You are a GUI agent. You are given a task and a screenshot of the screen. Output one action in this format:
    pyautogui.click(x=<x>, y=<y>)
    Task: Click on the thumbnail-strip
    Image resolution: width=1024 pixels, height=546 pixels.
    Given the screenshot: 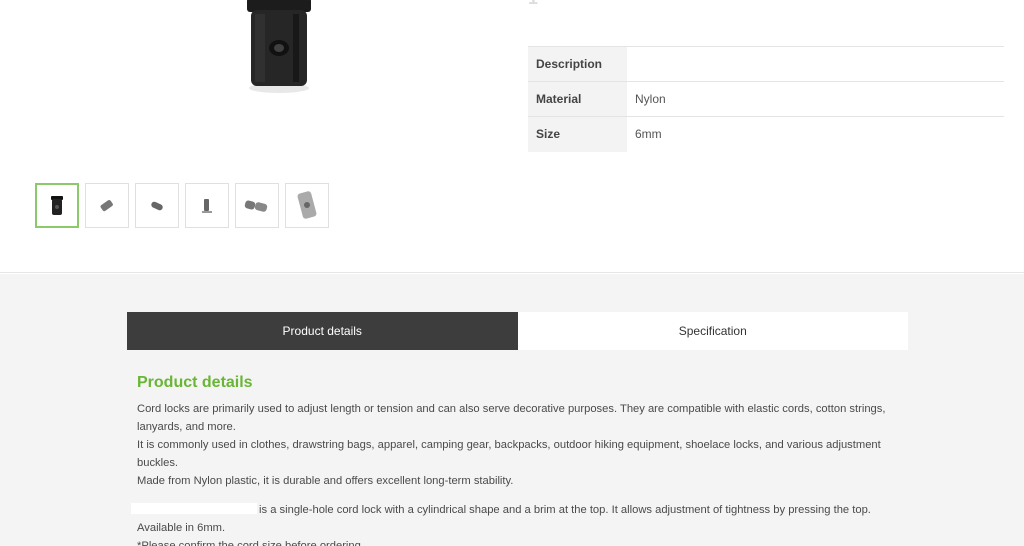 What is the action you would take?
    pyautogui.click(x=182, y=205)
    